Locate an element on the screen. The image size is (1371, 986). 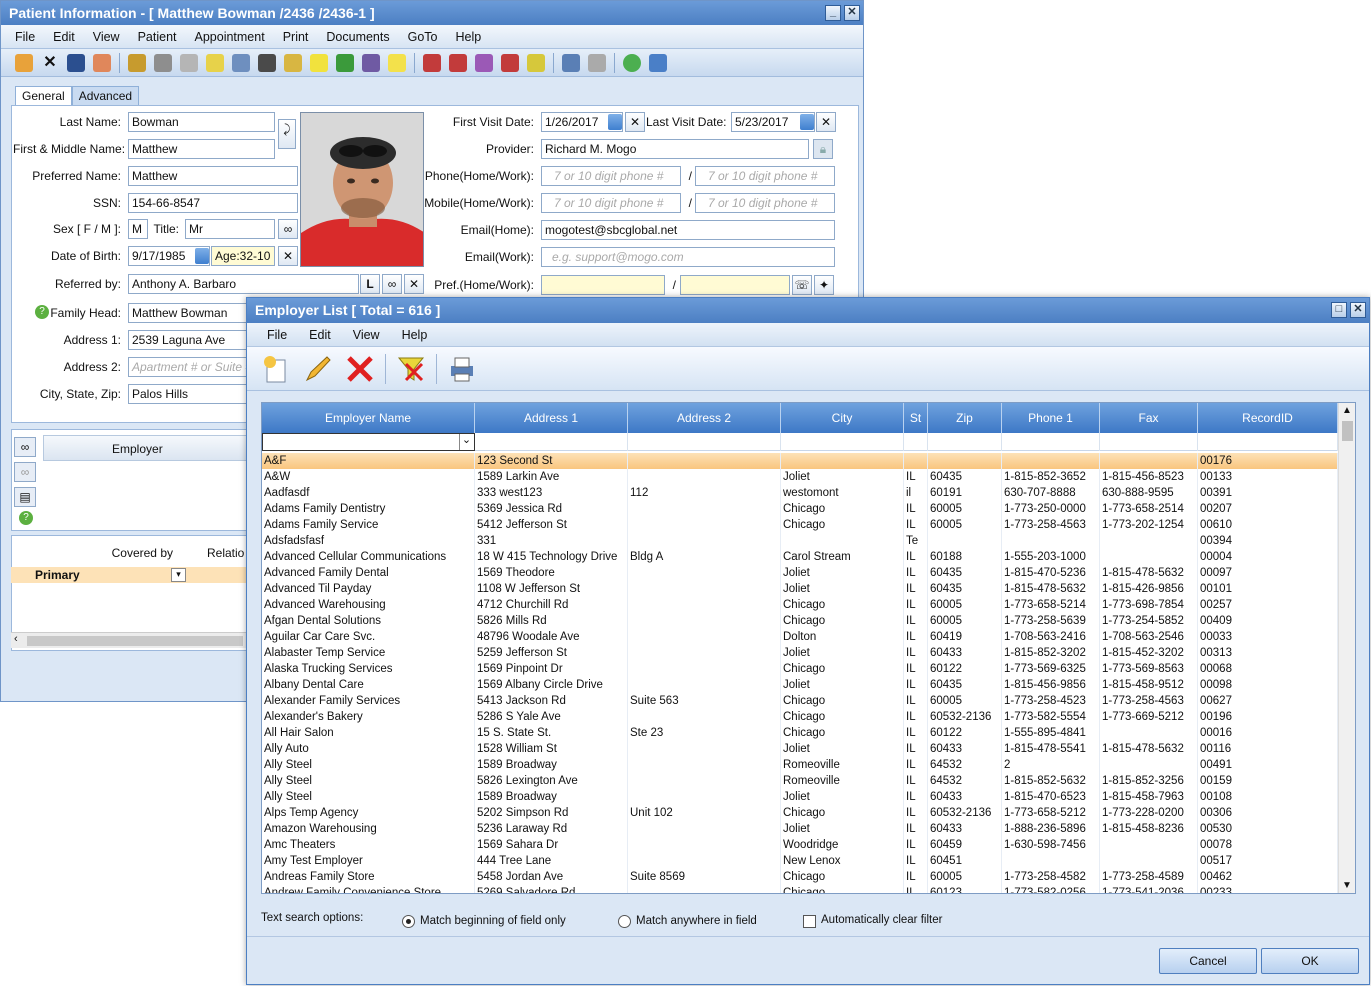
filter-cell-st is located at coordinates (916, 442).